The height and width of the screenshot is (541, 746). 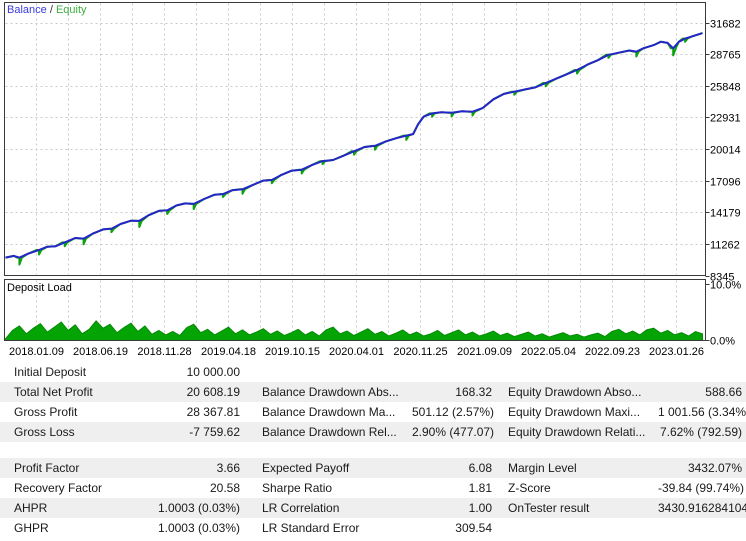 I want to click on stat-value: 7.62% (792.59), so click(x=700, y=432).